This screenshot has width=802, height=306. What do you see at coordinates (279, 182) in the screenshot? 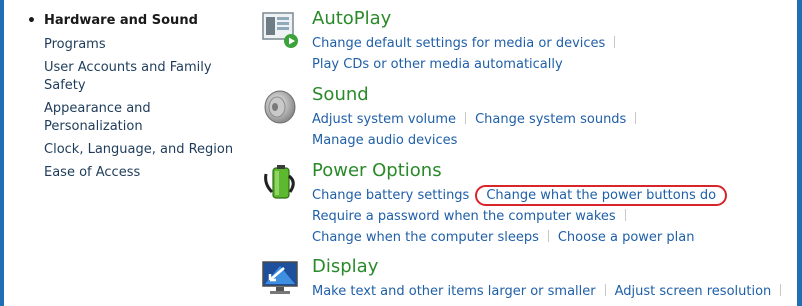
I see `battery-icon` at bounding box center [279, 182].